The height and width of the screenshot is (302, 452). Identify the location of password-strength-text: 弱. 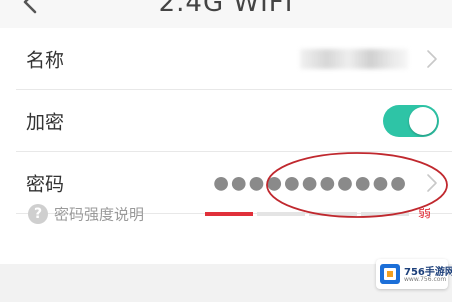
(425, 214).